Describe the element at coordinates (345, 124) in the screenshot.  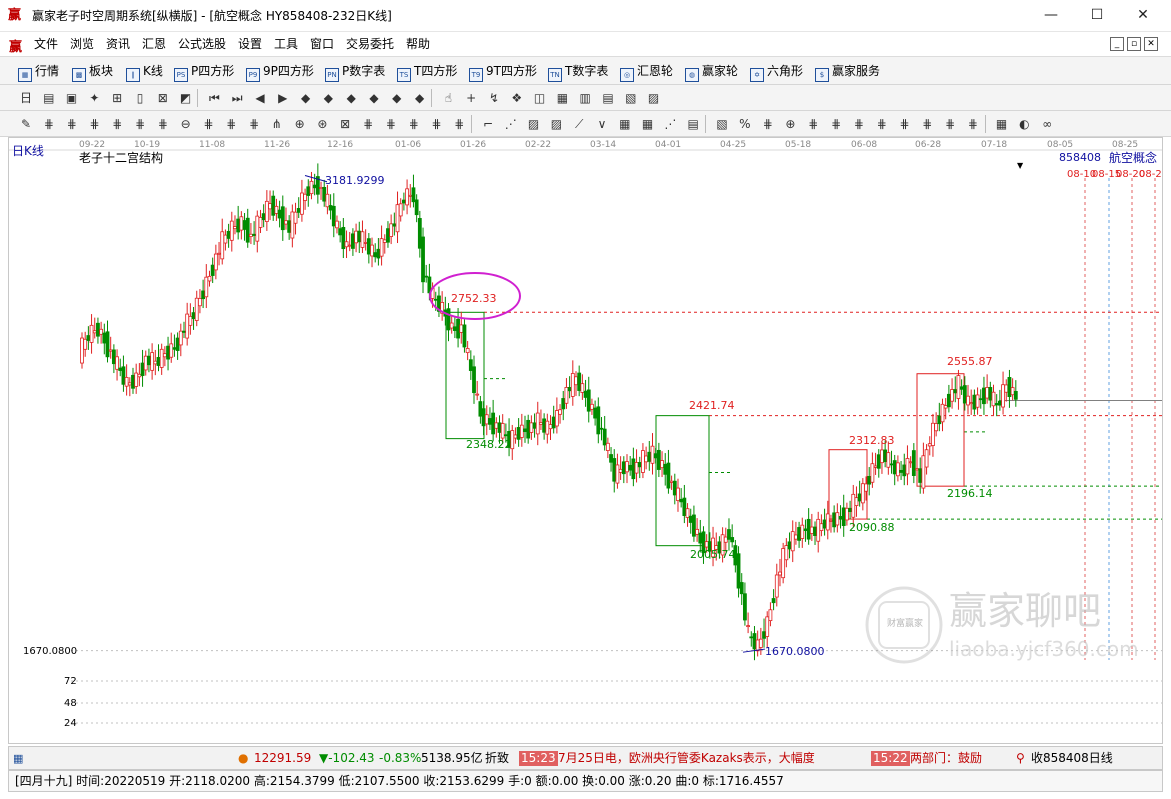
I see `toolbar3-tool-icon: ⊠` at that location.